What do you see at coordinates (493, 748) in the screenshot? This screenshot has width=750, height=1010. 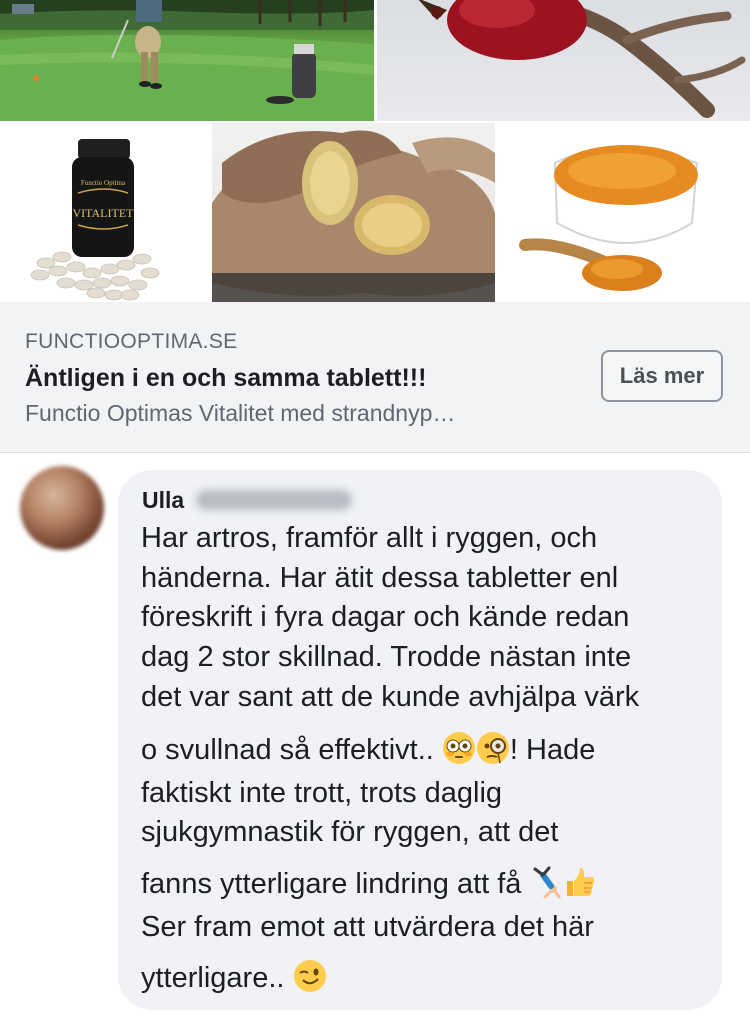 I see `face-with-monocle-emoji-icon` at bounding box center [493, 748].